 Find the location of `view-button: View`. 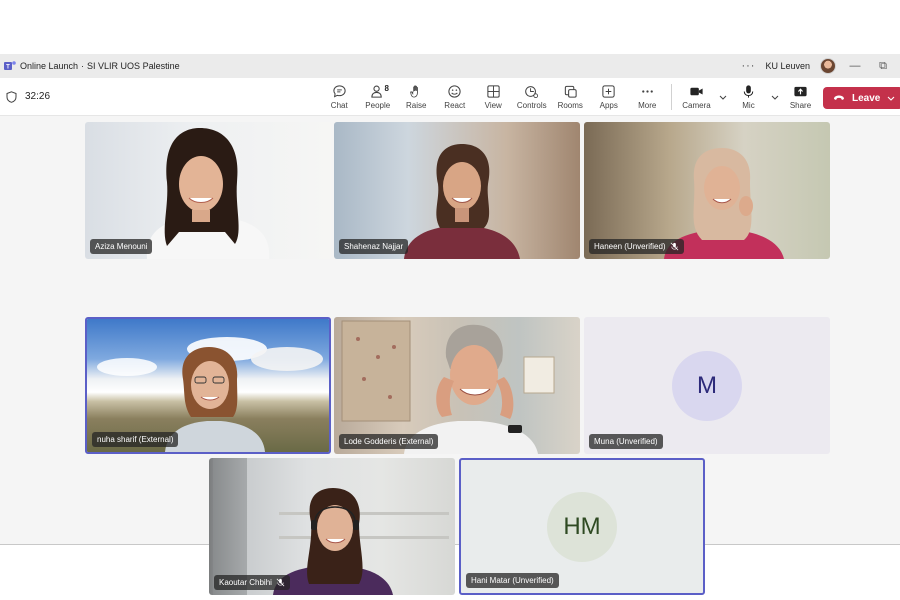

view-button: View is located at coordinates (493, 97).